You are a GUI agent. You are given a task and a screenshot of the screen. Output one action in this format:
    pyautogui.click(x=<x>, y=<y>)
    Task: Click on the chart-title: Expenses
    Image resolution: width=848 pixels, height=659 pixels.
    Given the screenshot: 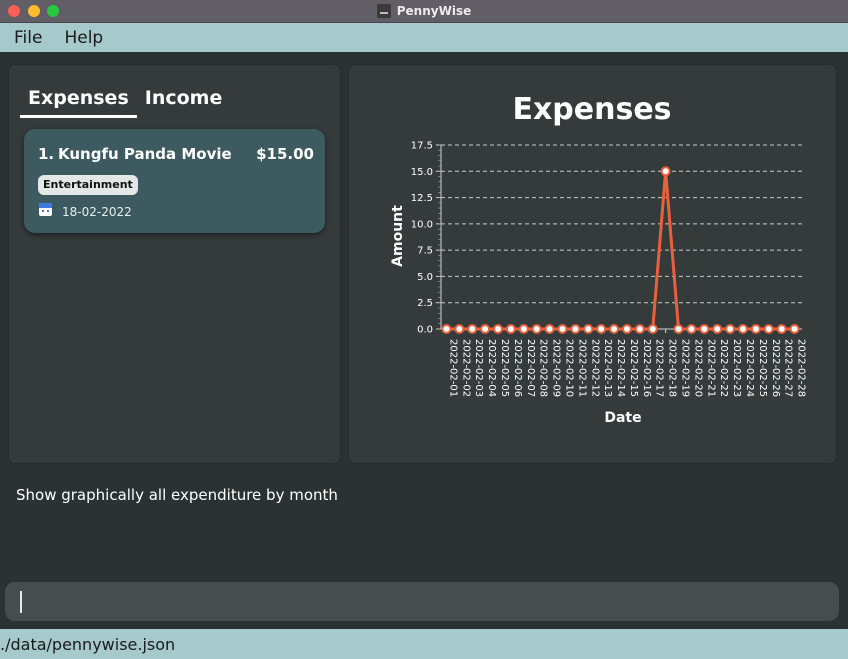 What is the action you would take?
    pyautogui.click(x=591, y=109)
    